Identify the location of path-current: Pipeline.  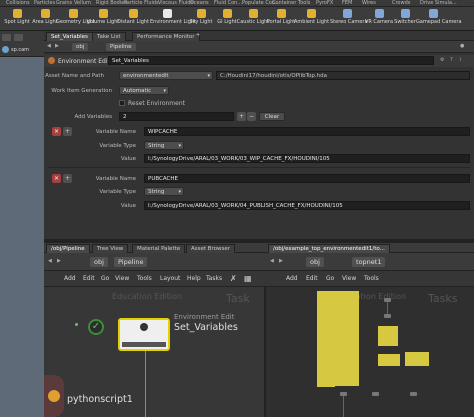
(121, 47).